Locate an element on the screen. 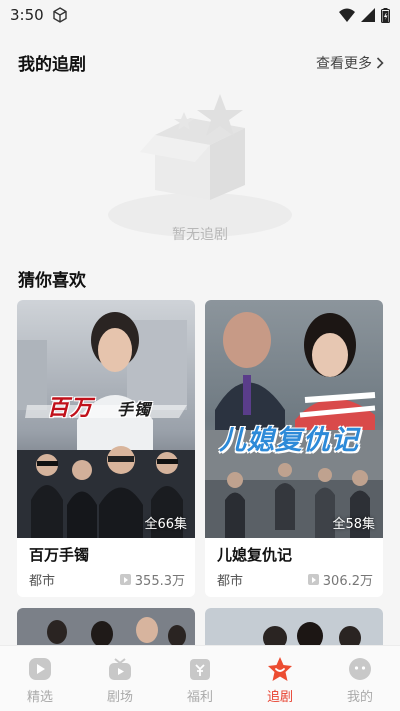 This screenshot has height=711, width=400. status-bar: 3:50 is located at coordinates (200, 15).